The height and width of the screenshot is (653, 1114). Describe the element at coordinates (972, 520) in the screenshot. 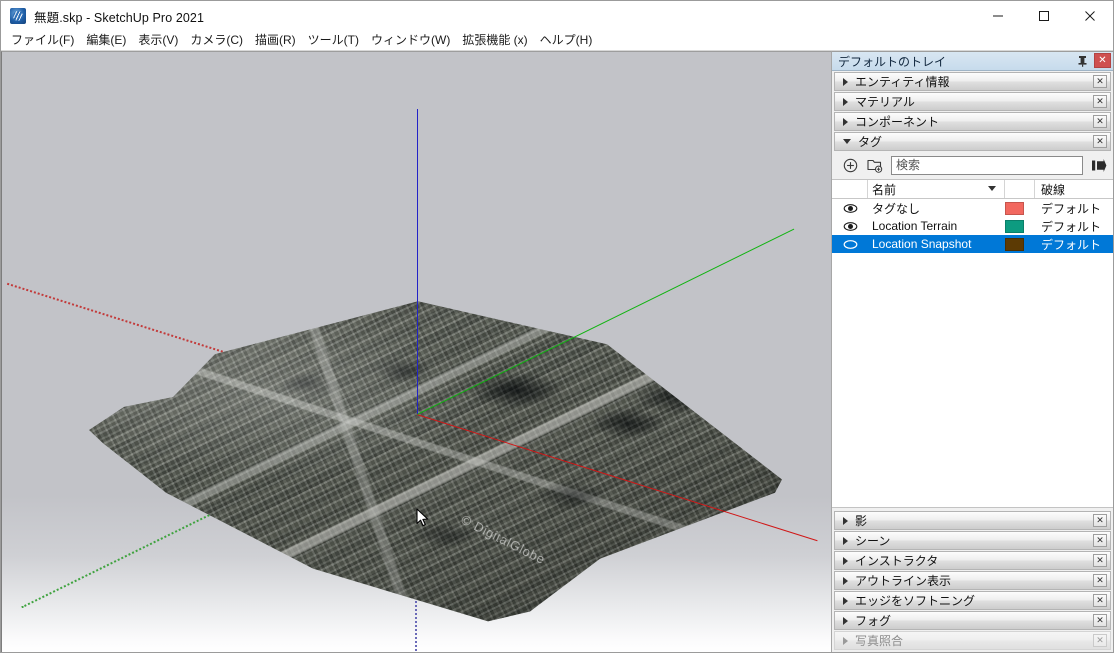

I see `tray-section-shadows: 影 ✕` at that location.